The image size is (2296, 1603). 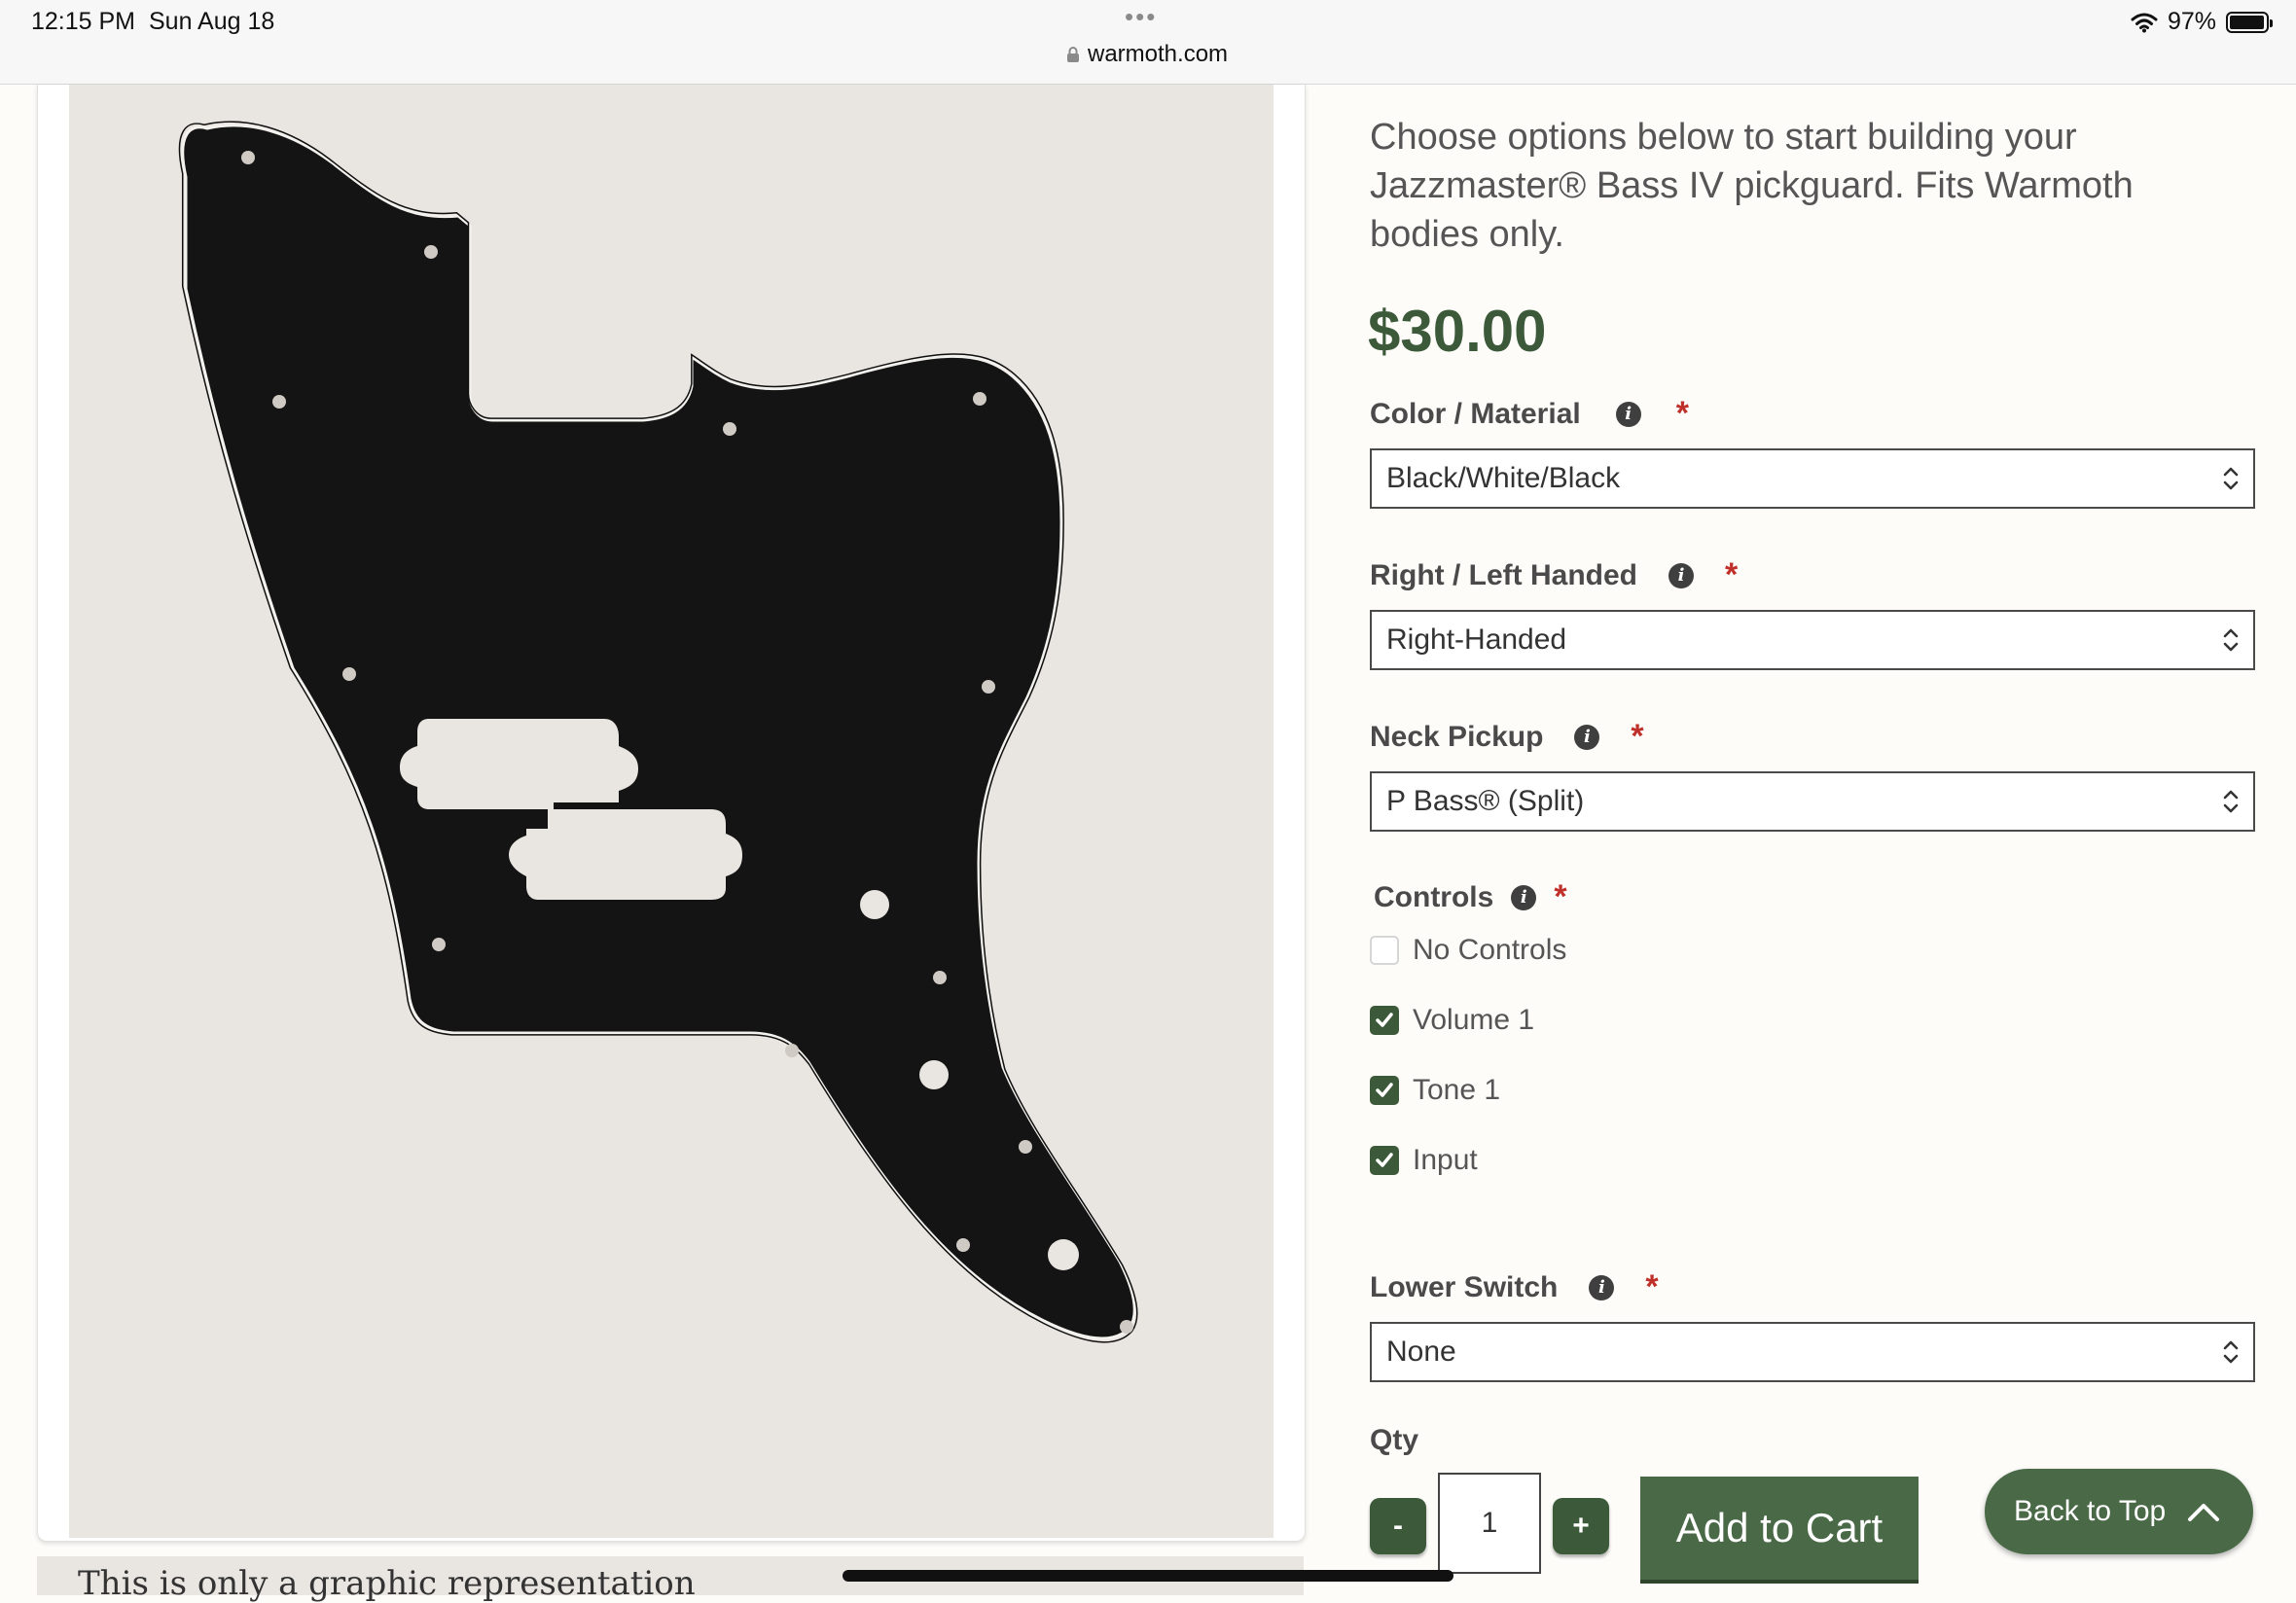 What do you see at coordinates (387, 1583) in the screenshot?
I see `image-caption: This is only a graphic representation` at bounding box center [387, 1583].